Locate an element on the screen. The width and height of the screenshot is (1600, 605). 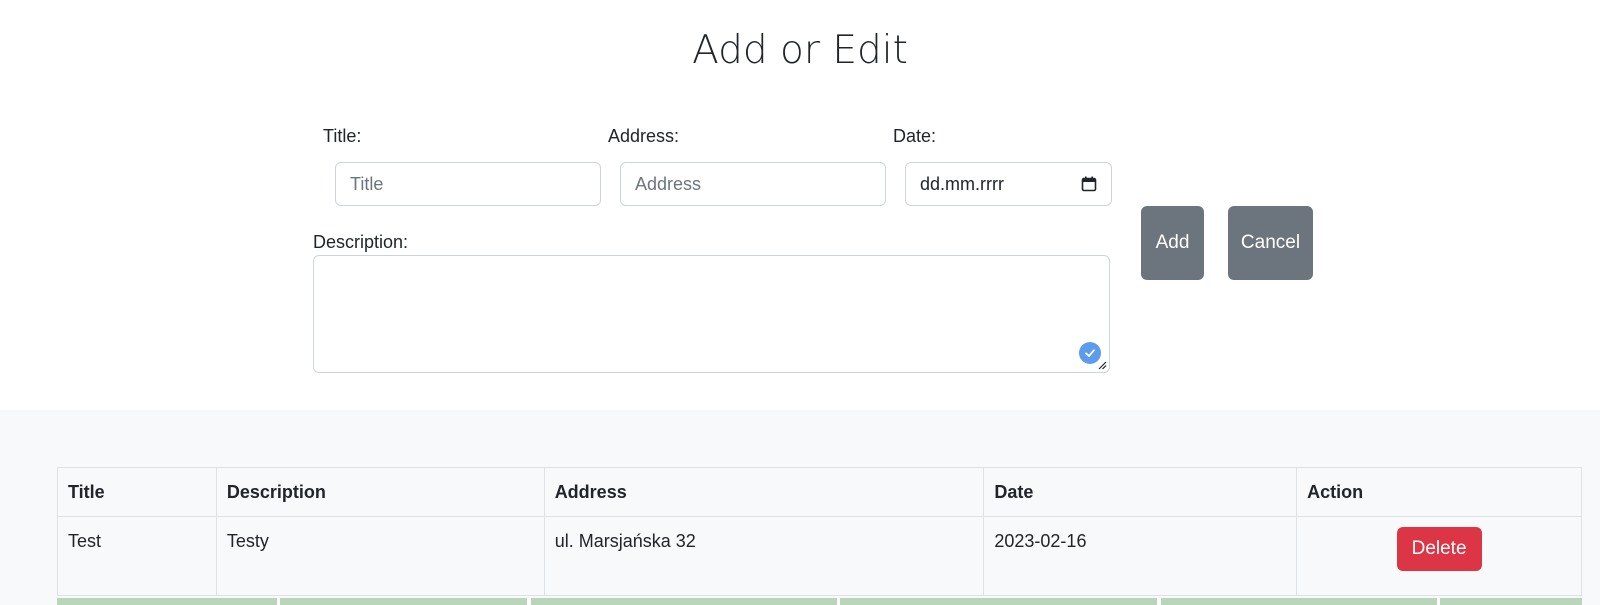
table-header-row: Title Description Address Date Action is located at coordinates (819, 492).